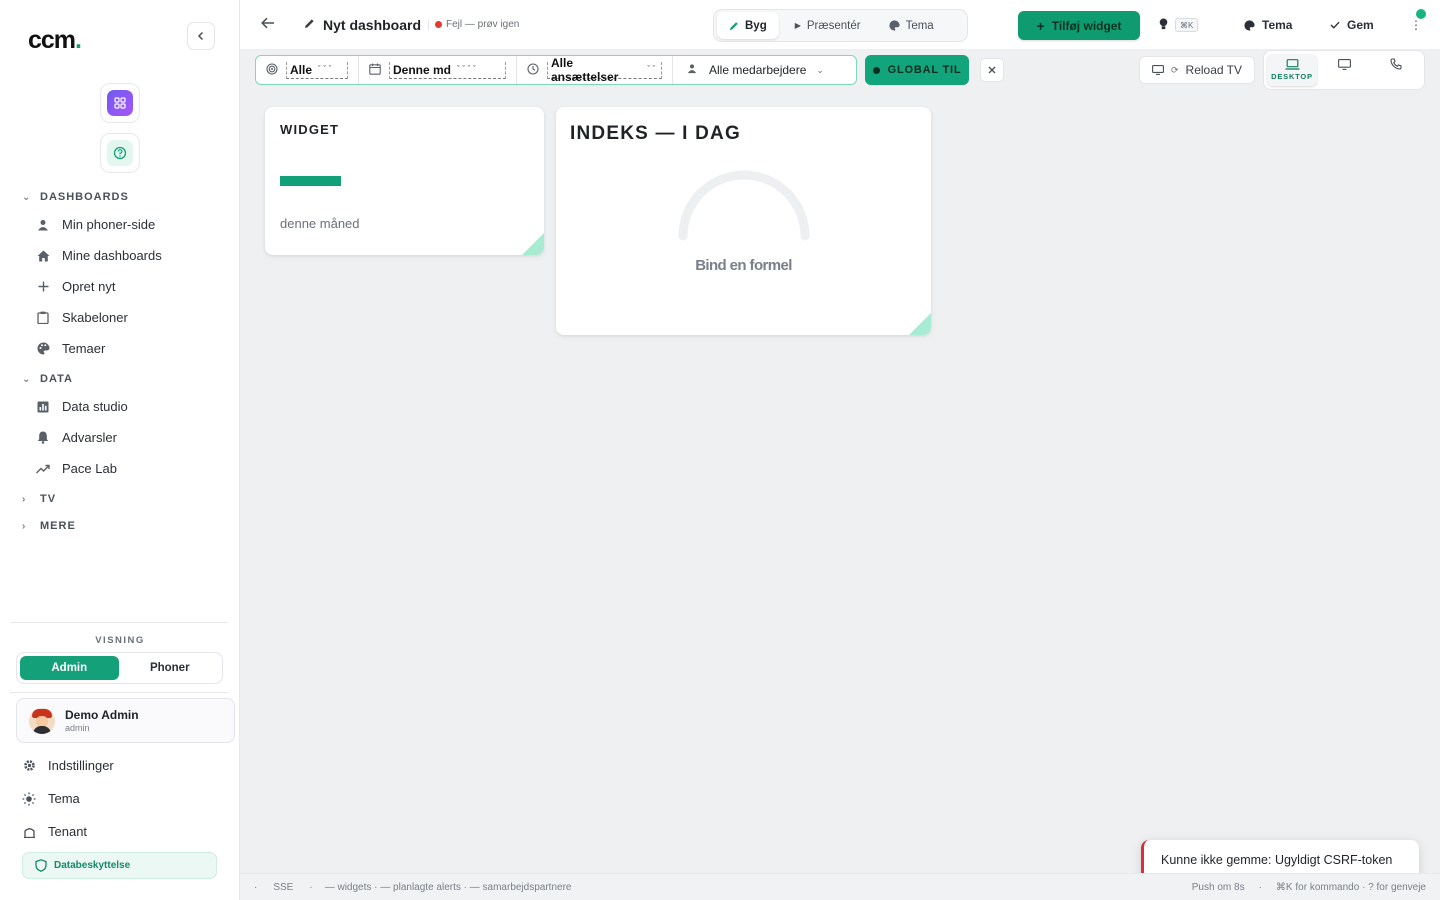 The height and width of the screenshot is (900, 1440). I want to click on tenant-link: Tenant, so click(54, 831).